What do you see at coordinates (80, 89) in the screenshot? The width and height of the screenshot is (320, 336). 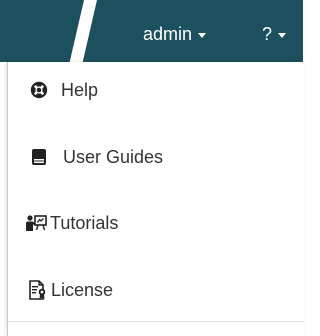 I see `menu-item-label: Help` at bounding box center [80, 89].